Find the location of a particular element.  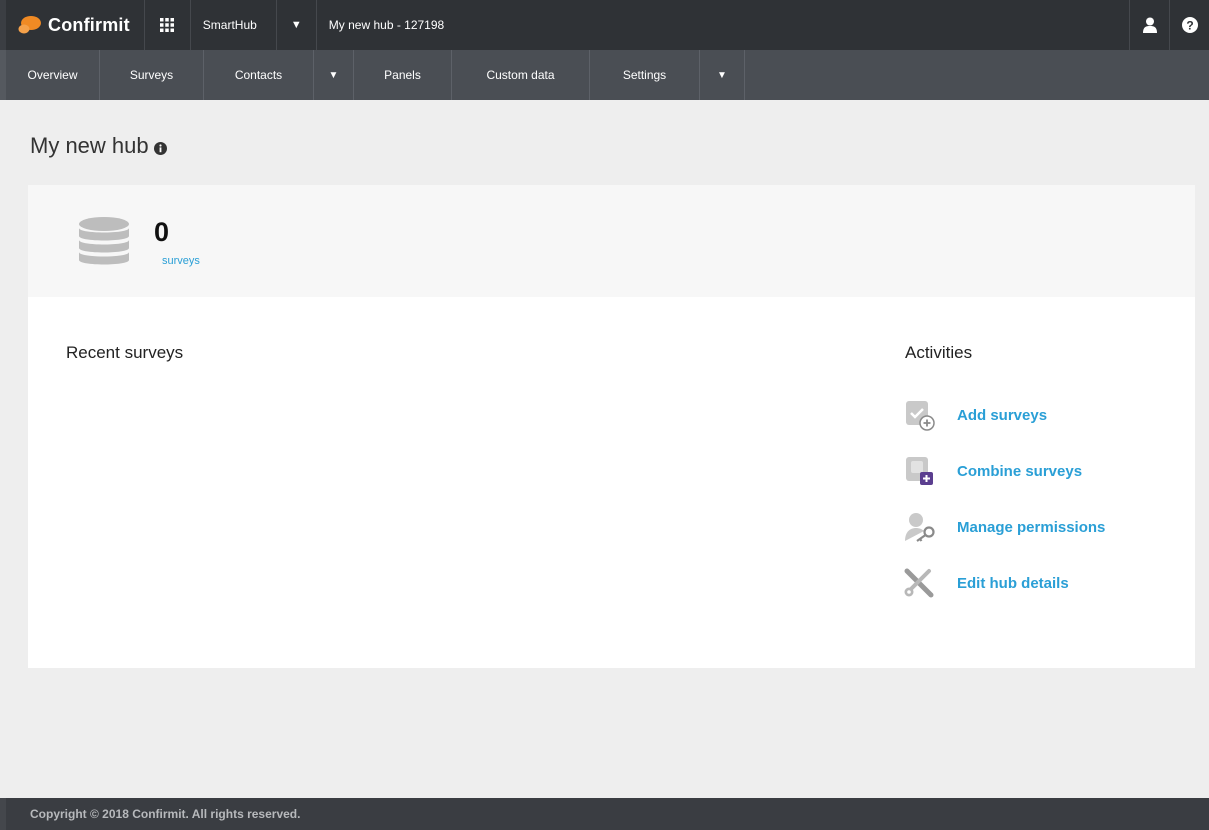

combine-surveys-label: Combine surveys is located at coordinates (1020, 471).